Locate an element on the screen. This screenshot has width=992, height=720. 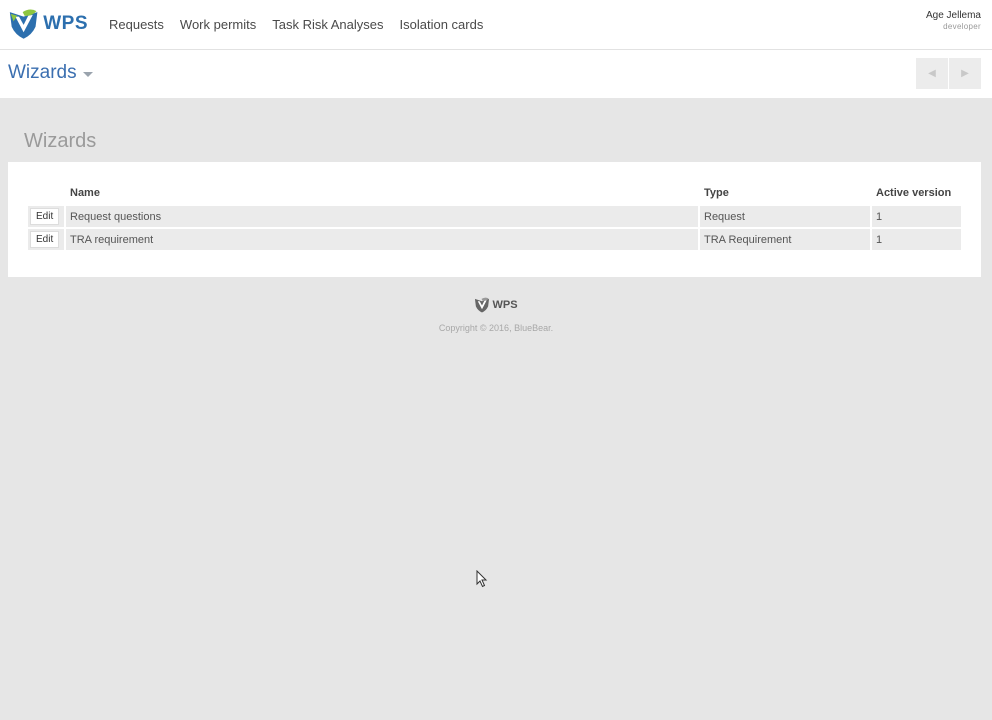
page-title: Wizards is located at coordinates (60, 141).